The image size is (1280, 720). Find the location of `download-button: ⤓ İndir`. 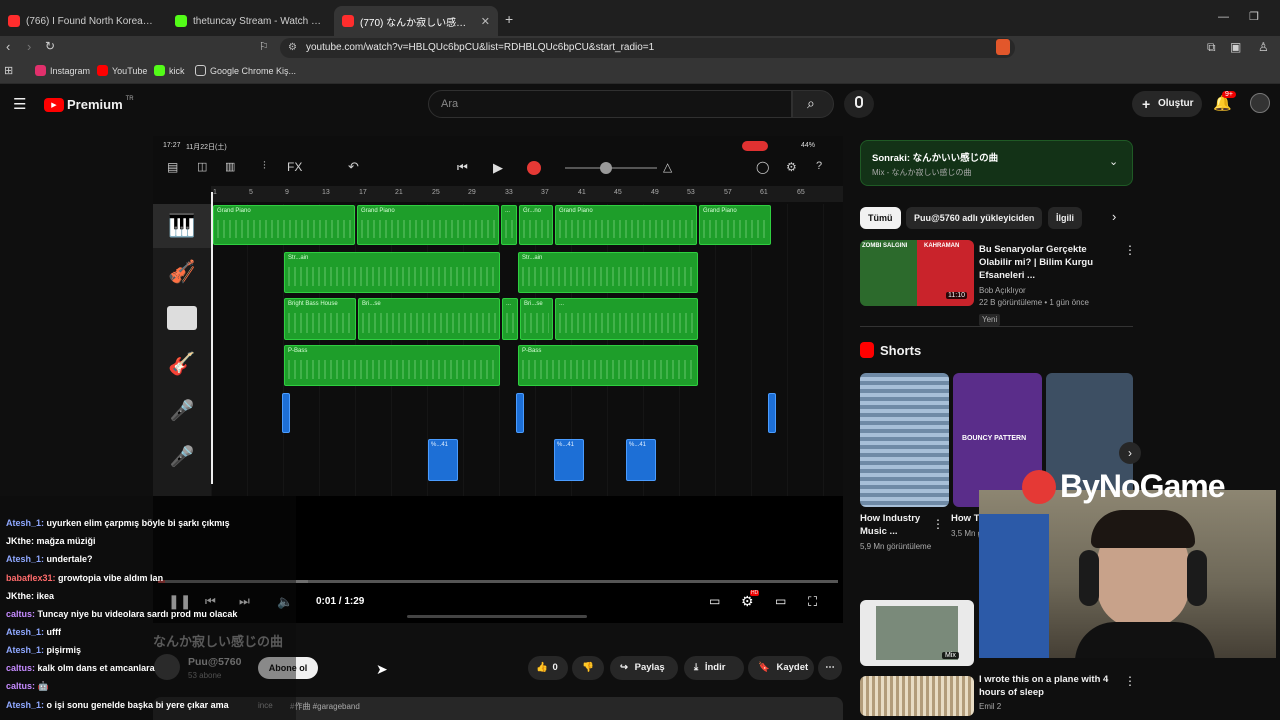

download-button: ⤓ İndir is located at coordinates (714, 668).